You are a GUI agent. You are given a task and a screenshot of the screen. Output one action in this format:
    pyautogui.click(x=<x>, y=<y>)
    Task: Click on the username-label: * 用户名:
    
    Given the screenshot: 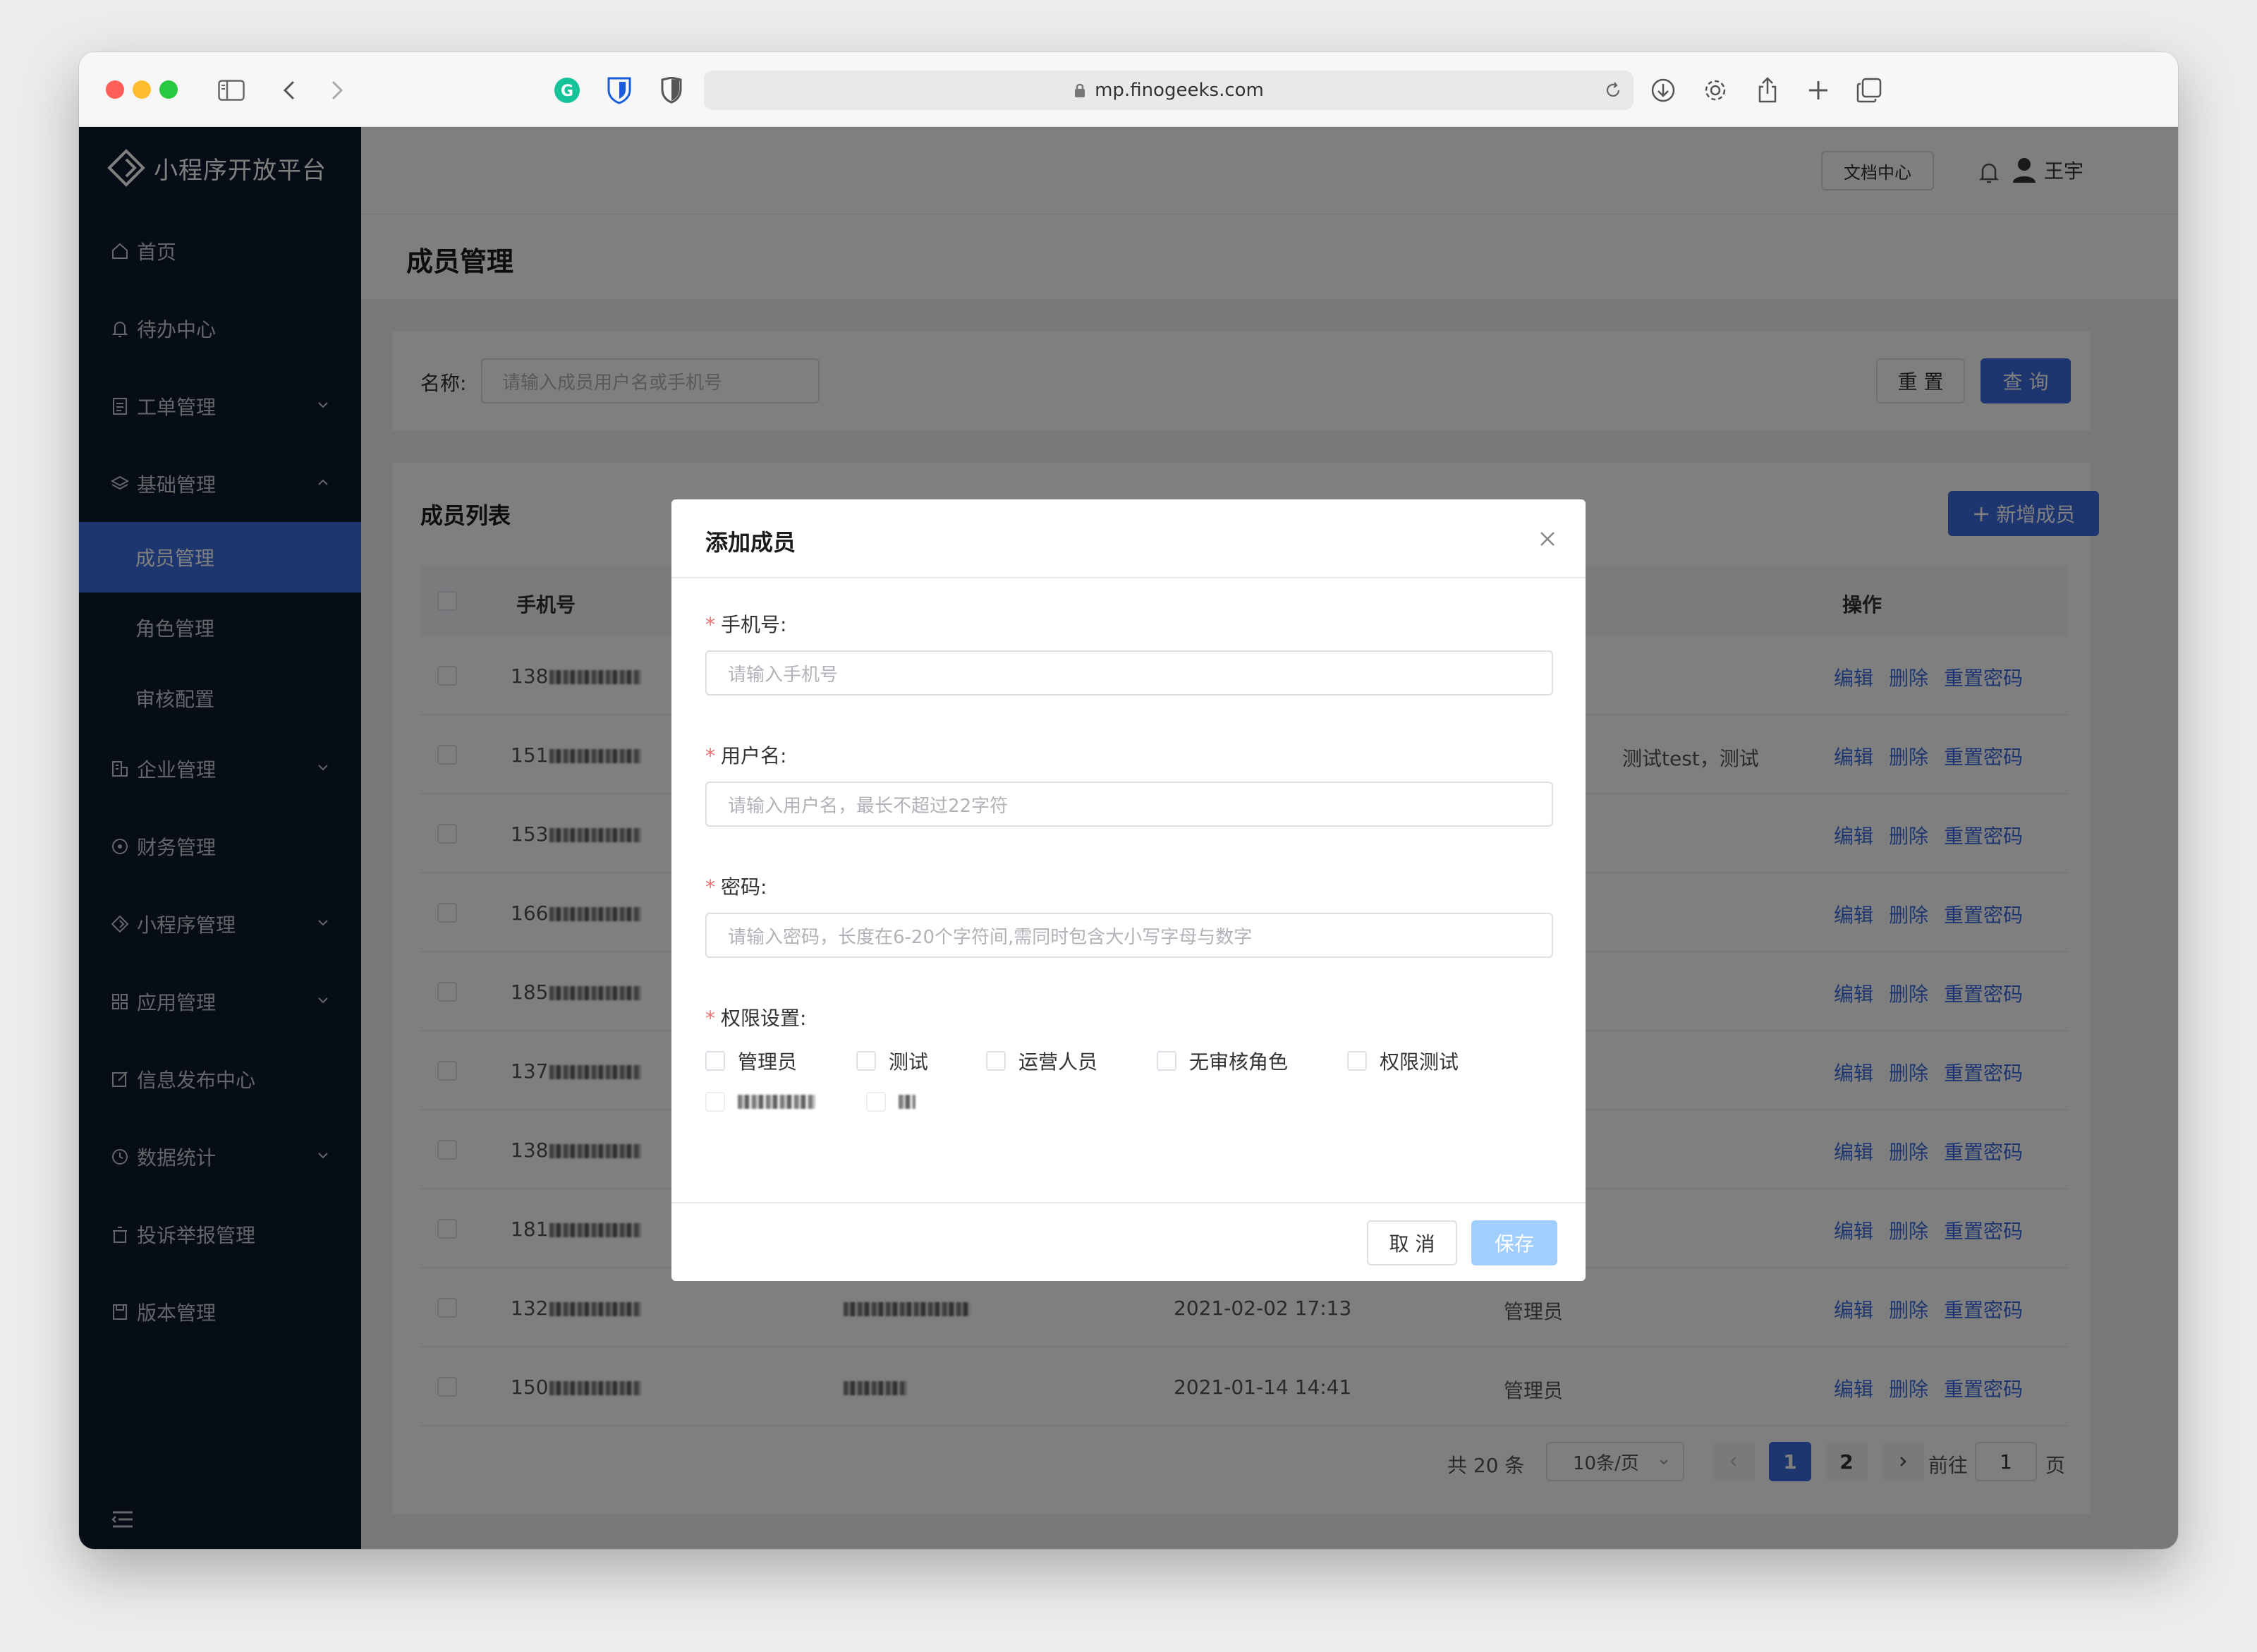 What is the action you would take?
    pyautogui.click(x=745, y=755)
    